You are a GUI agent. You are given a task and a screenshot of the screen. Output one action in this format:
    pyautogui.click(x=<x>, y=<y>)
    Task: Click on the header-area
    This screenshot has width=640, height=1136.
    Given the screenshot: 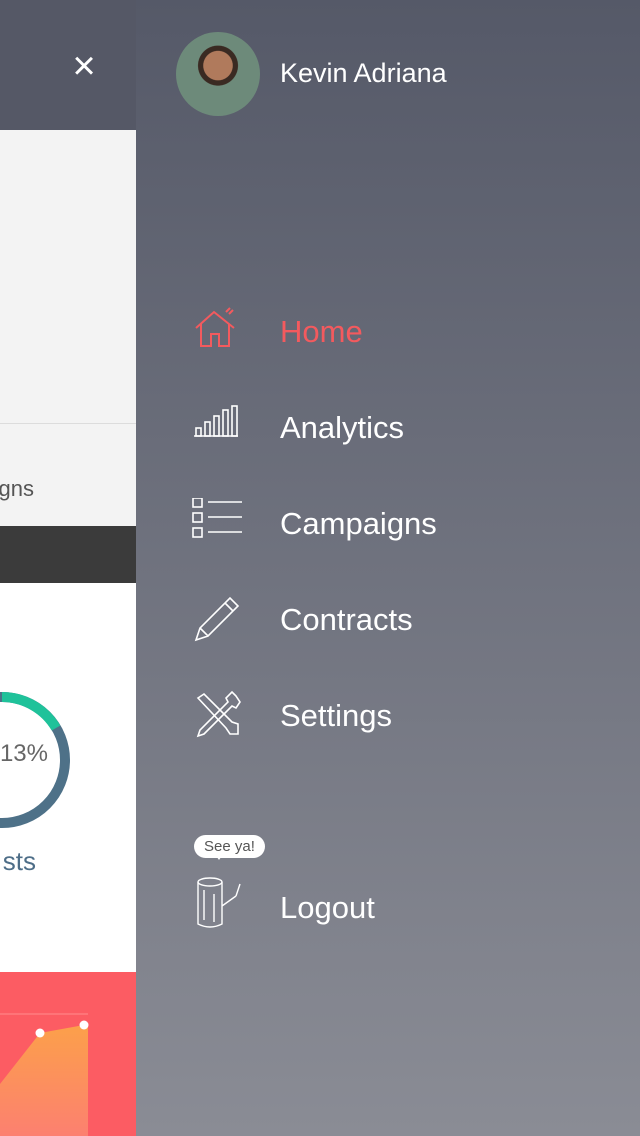 What is the action you would take?
    pyautogui.click(x=68, y=328)
    